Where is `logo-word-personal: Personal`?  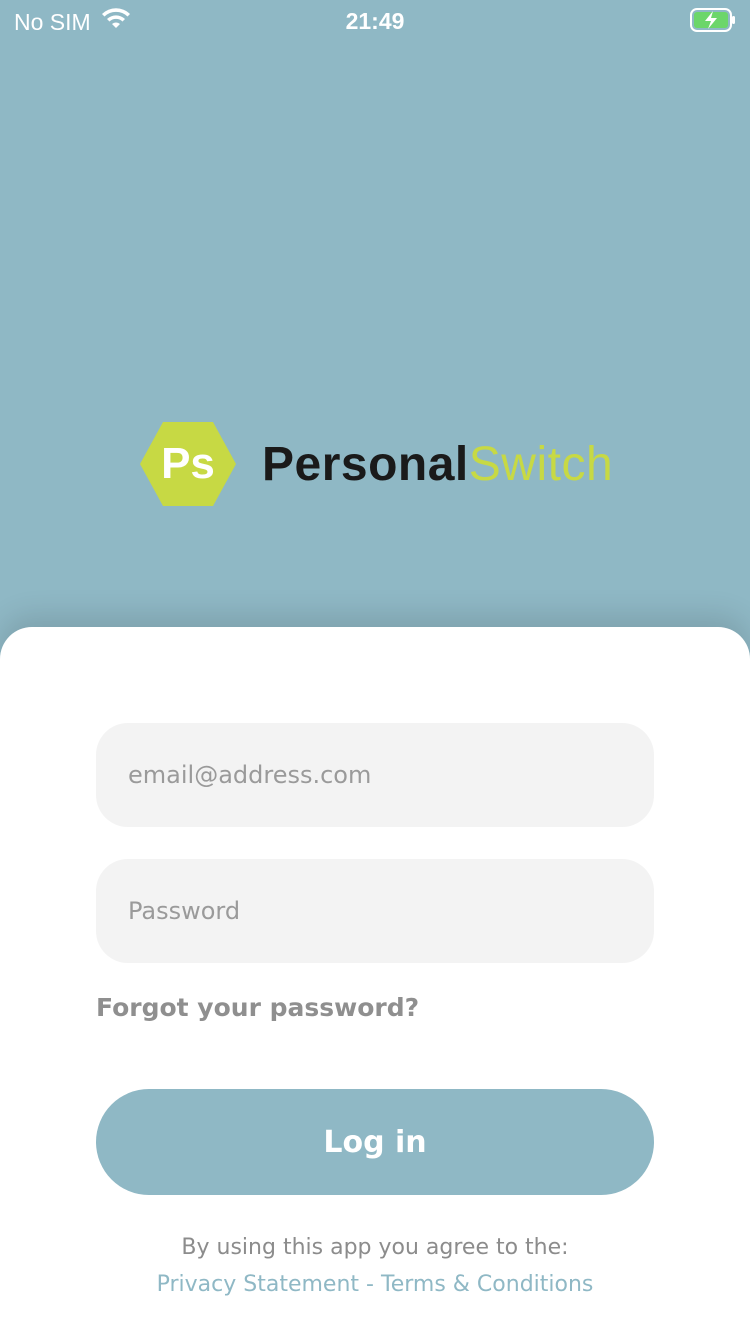 logo-word-personal: Personal is located at coordinates (365, 464).